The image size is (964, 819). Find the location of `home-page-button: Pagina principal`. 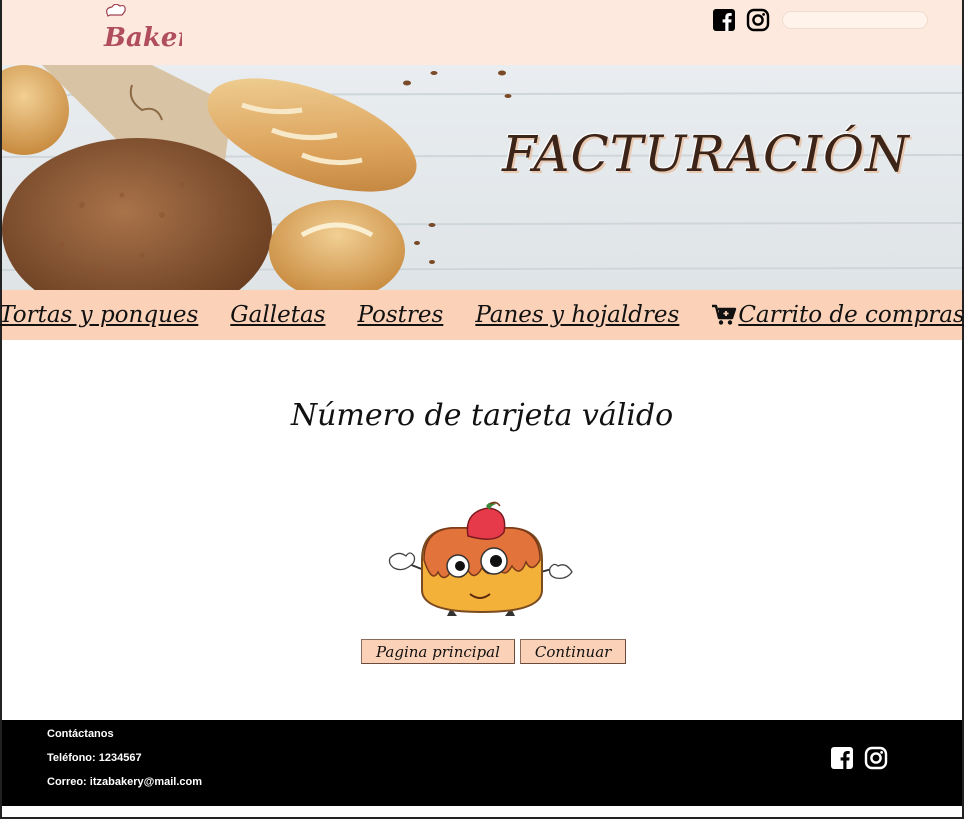

home-page-button: Pagina principal is located at coordinates (438, 651).